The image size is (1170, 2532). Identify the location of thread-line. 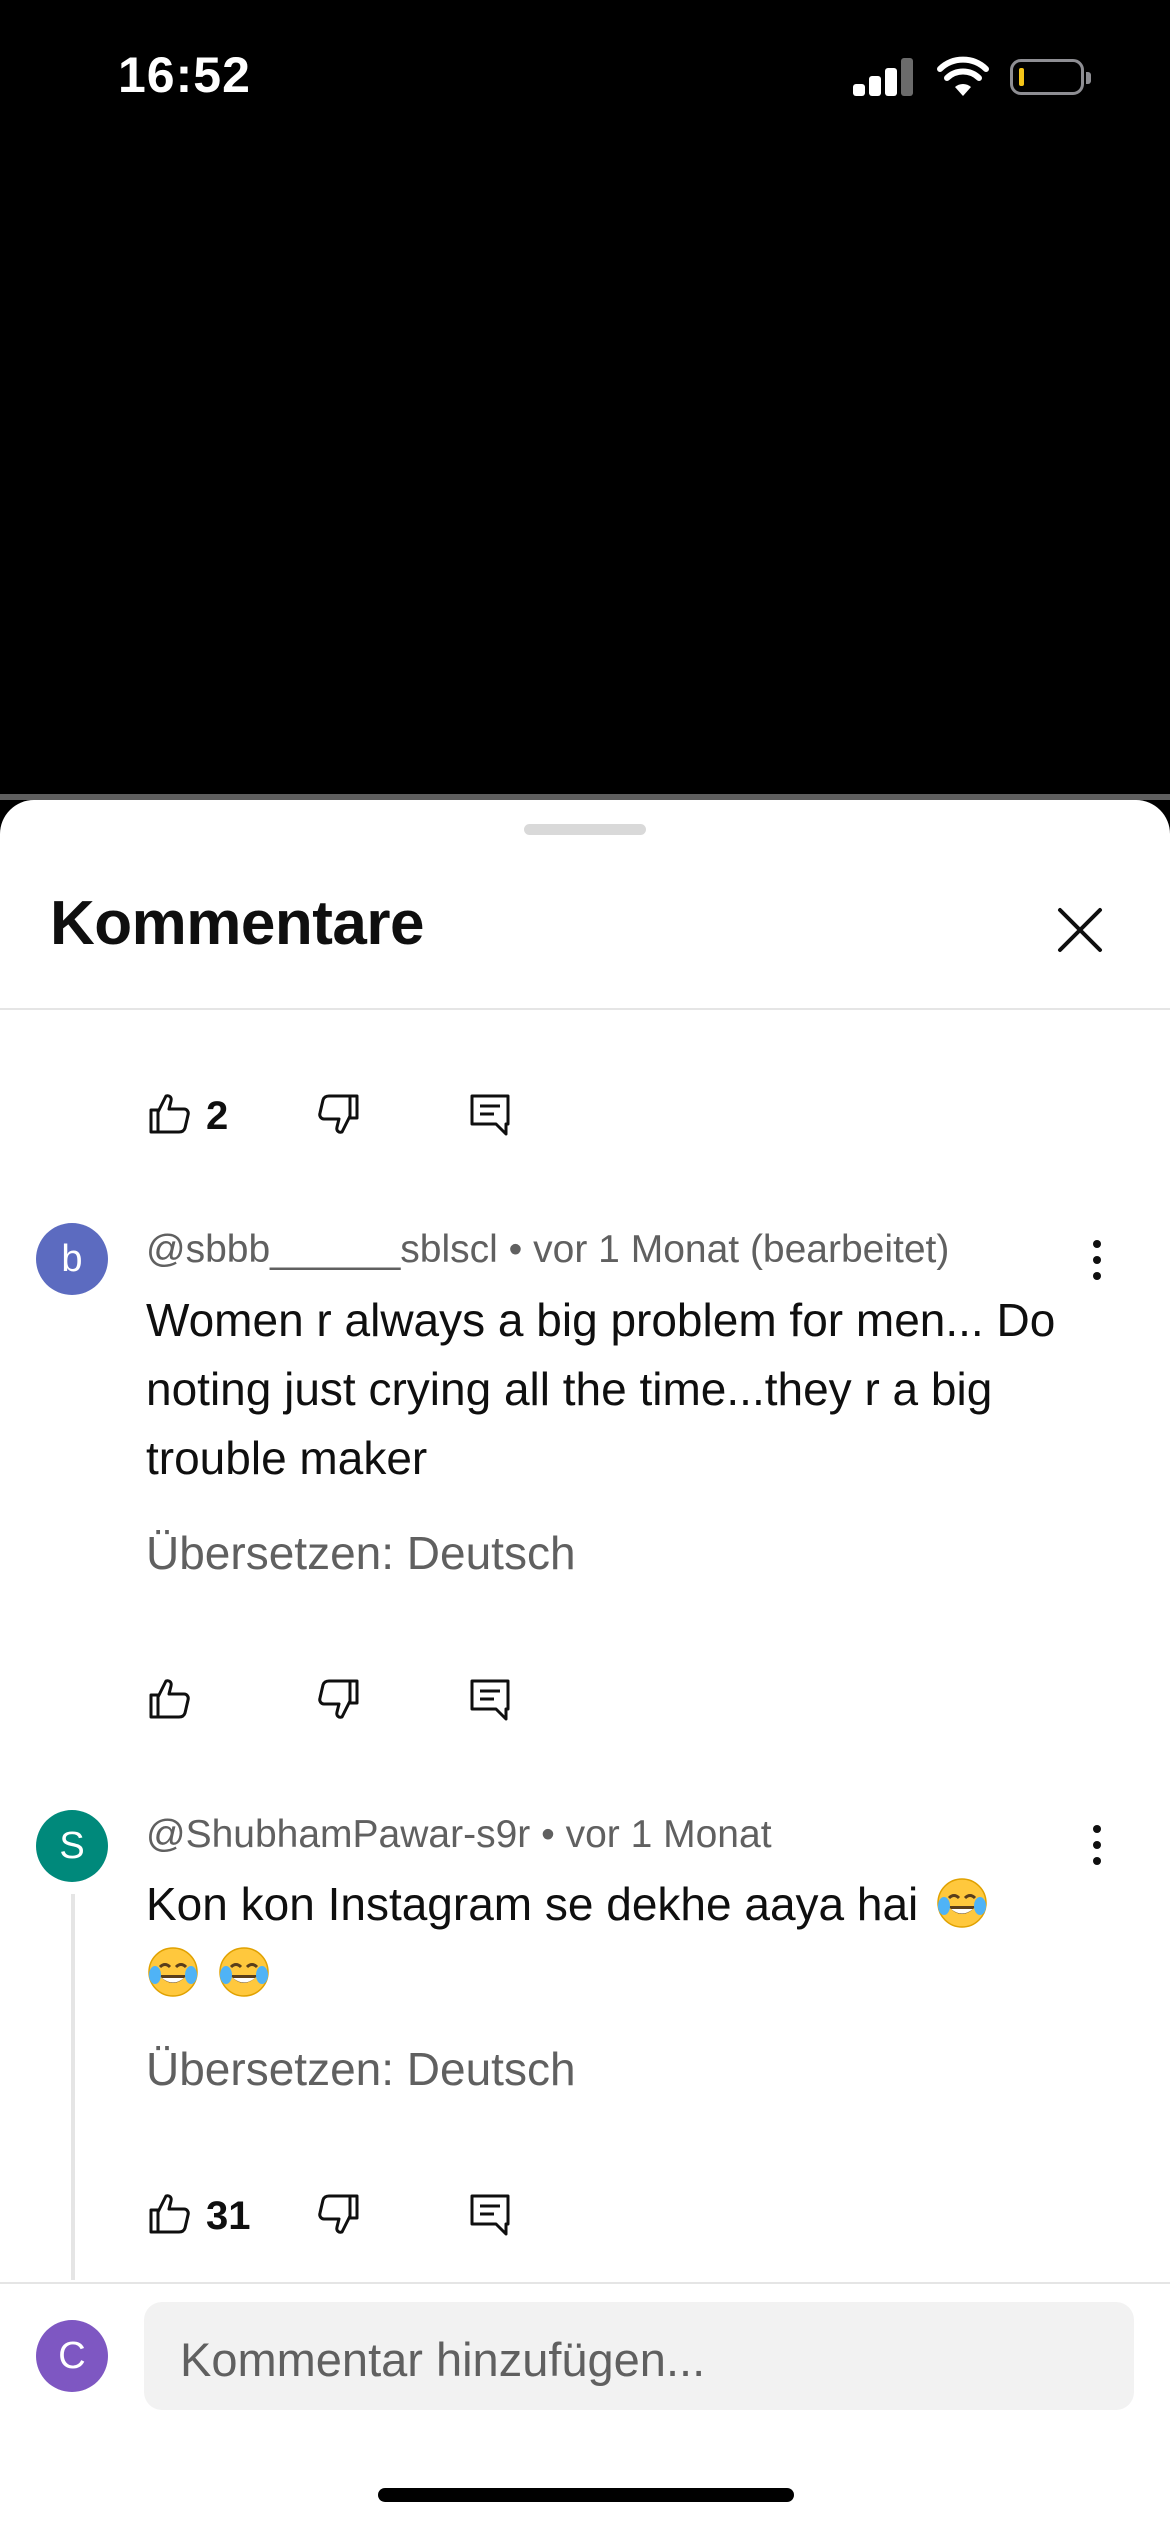
(73, 2087).